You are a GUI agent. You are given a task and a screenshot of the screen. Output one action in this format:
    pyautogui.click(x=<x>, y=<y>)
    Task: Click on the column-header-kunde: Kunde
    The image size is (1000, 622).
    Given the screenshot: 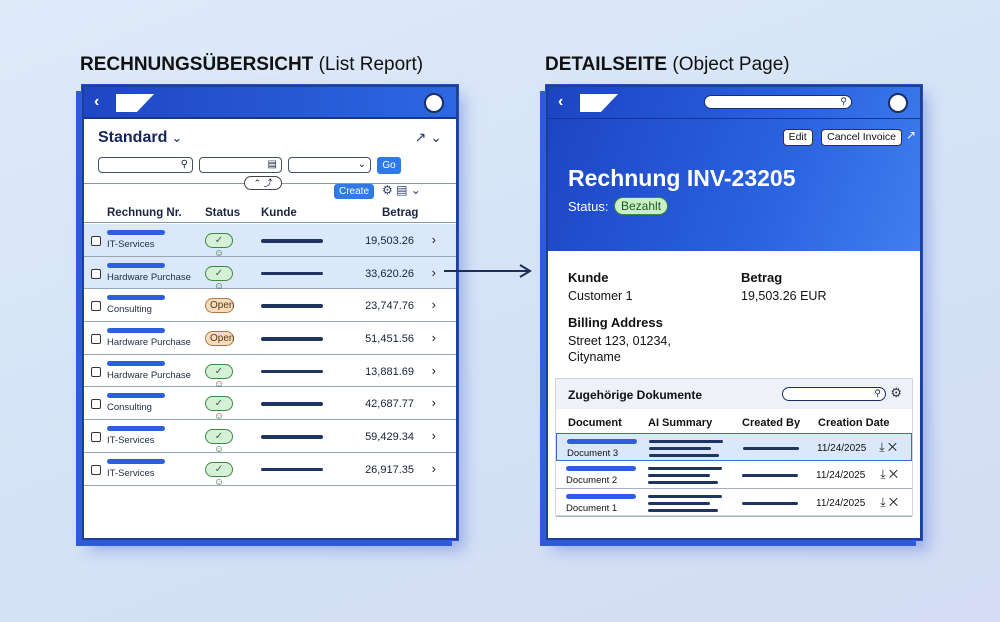 What is the action you would take?
    pyautogui.click(x=279, y=213)
    